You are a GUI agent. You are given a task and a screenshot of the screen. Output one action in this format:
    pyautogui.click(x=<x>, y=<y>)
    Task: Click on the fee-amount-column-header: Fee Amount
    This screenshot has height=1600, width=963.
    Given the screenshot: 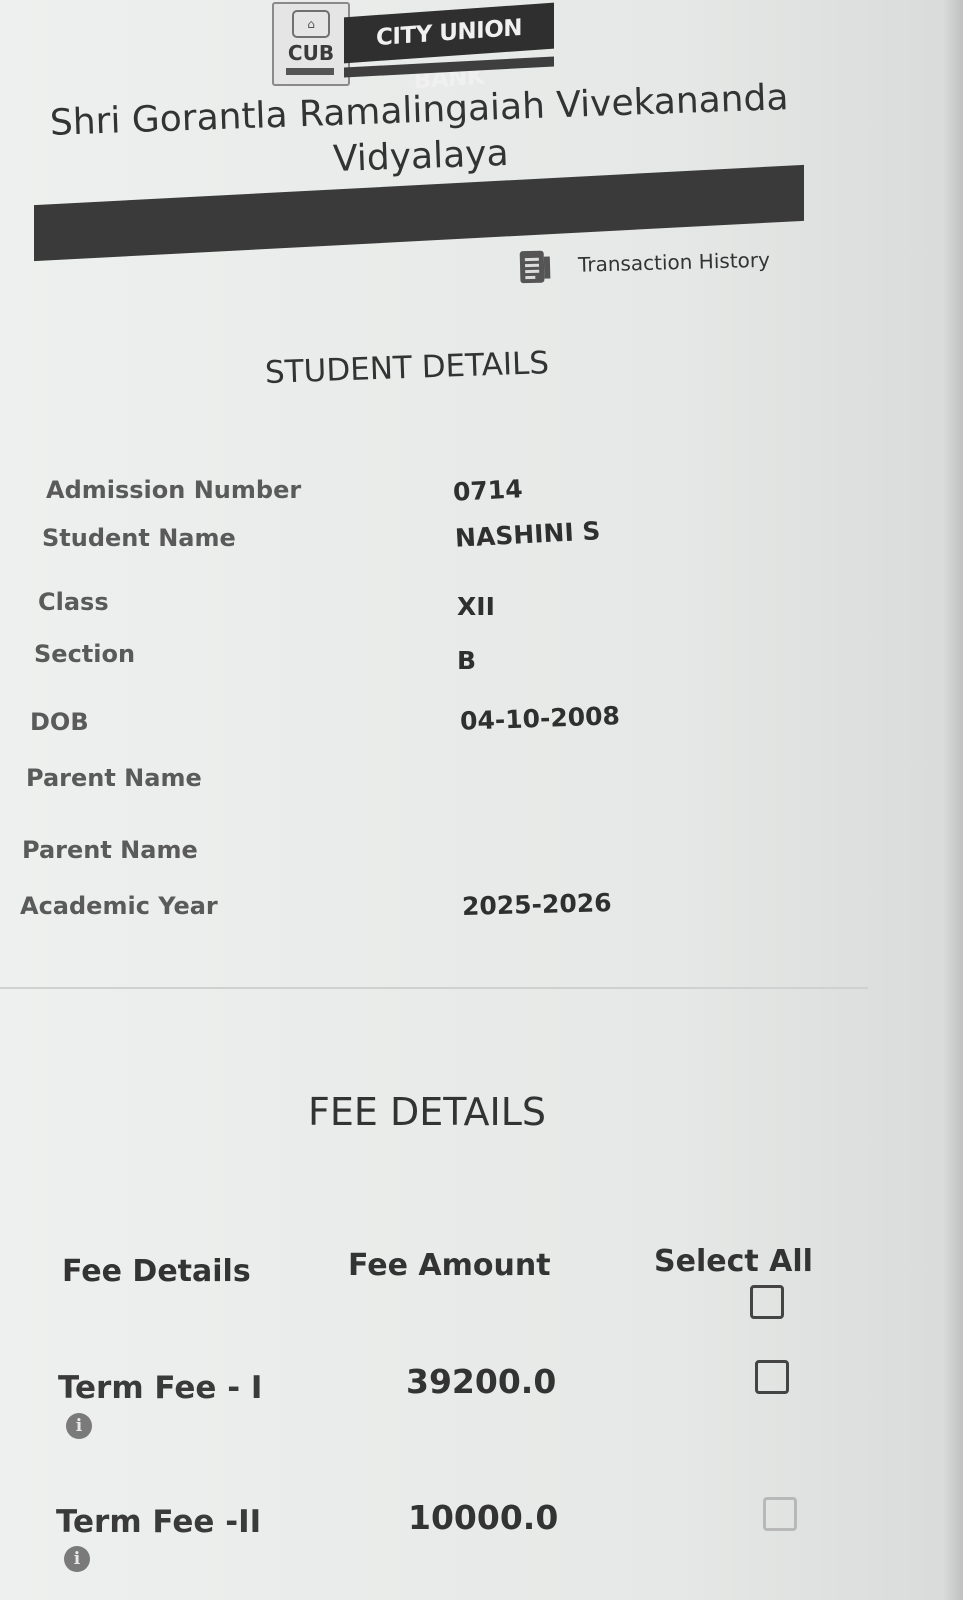 What is the action you would take?
    pyautogui.click(x=449, y=1265)
    